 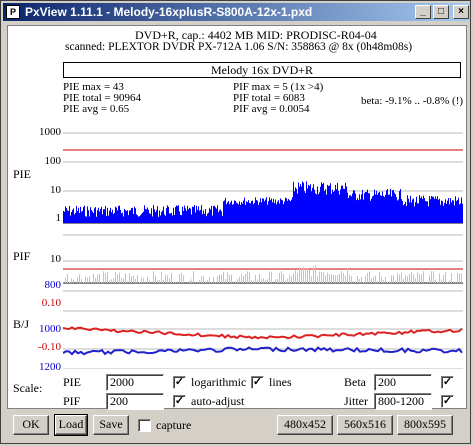 I want to click on save-button: Save, so click(x=111, y=425).